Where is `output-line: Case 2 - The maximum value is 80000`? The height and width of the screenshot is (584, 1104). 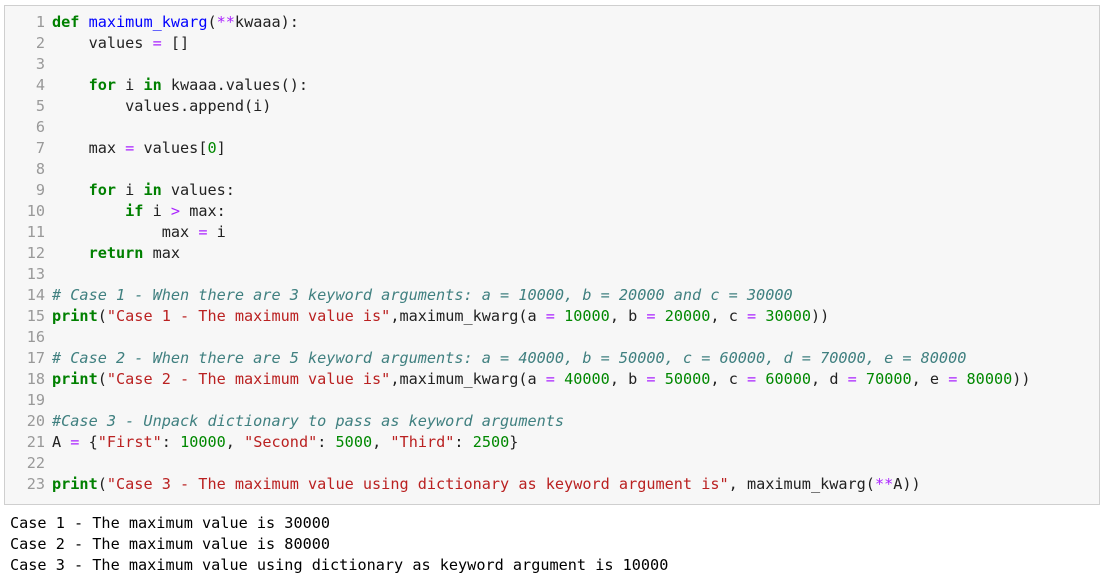
output-line: Case 2 - The maximum value is 80000 is located at coordinates (170, 544).